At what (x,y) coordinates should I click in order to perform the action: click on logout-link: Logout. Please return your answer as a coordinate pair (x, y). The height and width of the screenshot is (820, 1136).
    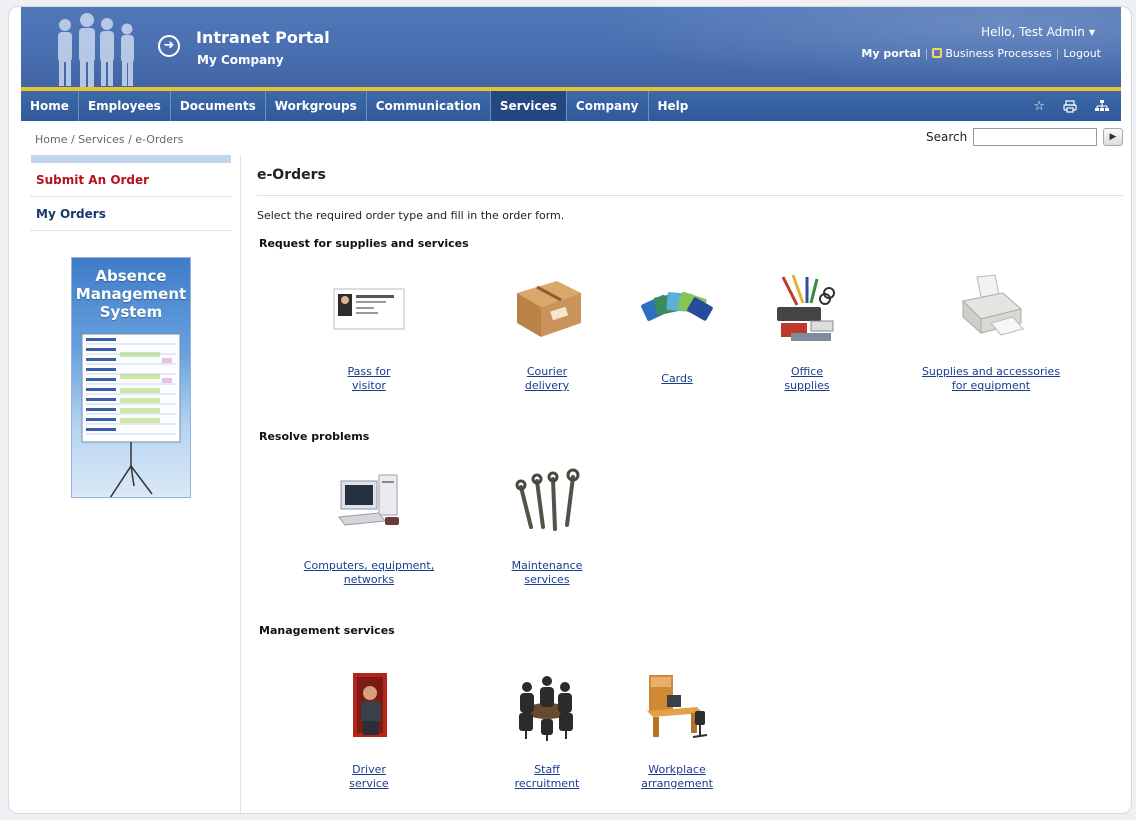
    Looking at the image, I should click on (1082, 53).